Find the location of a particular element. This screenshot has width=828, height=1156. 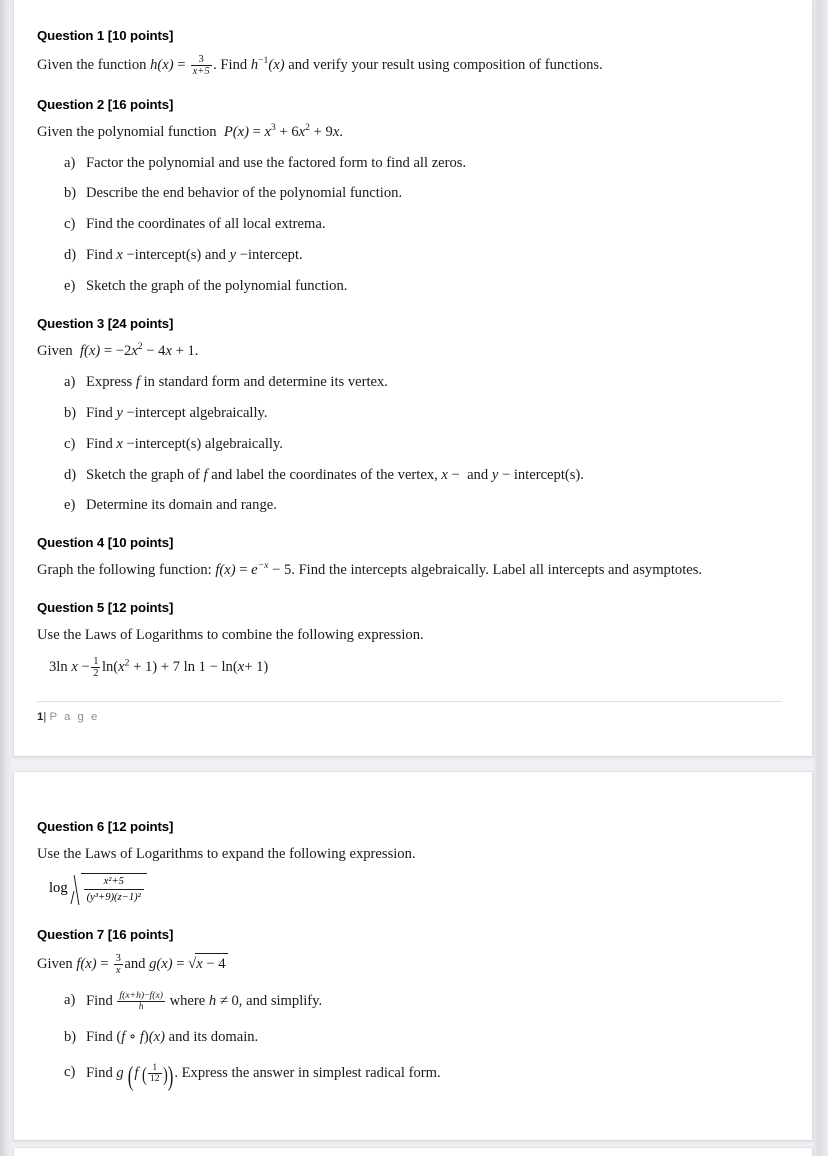

q7c-fraction: 1 12 is located at coordinates (154, 1073).